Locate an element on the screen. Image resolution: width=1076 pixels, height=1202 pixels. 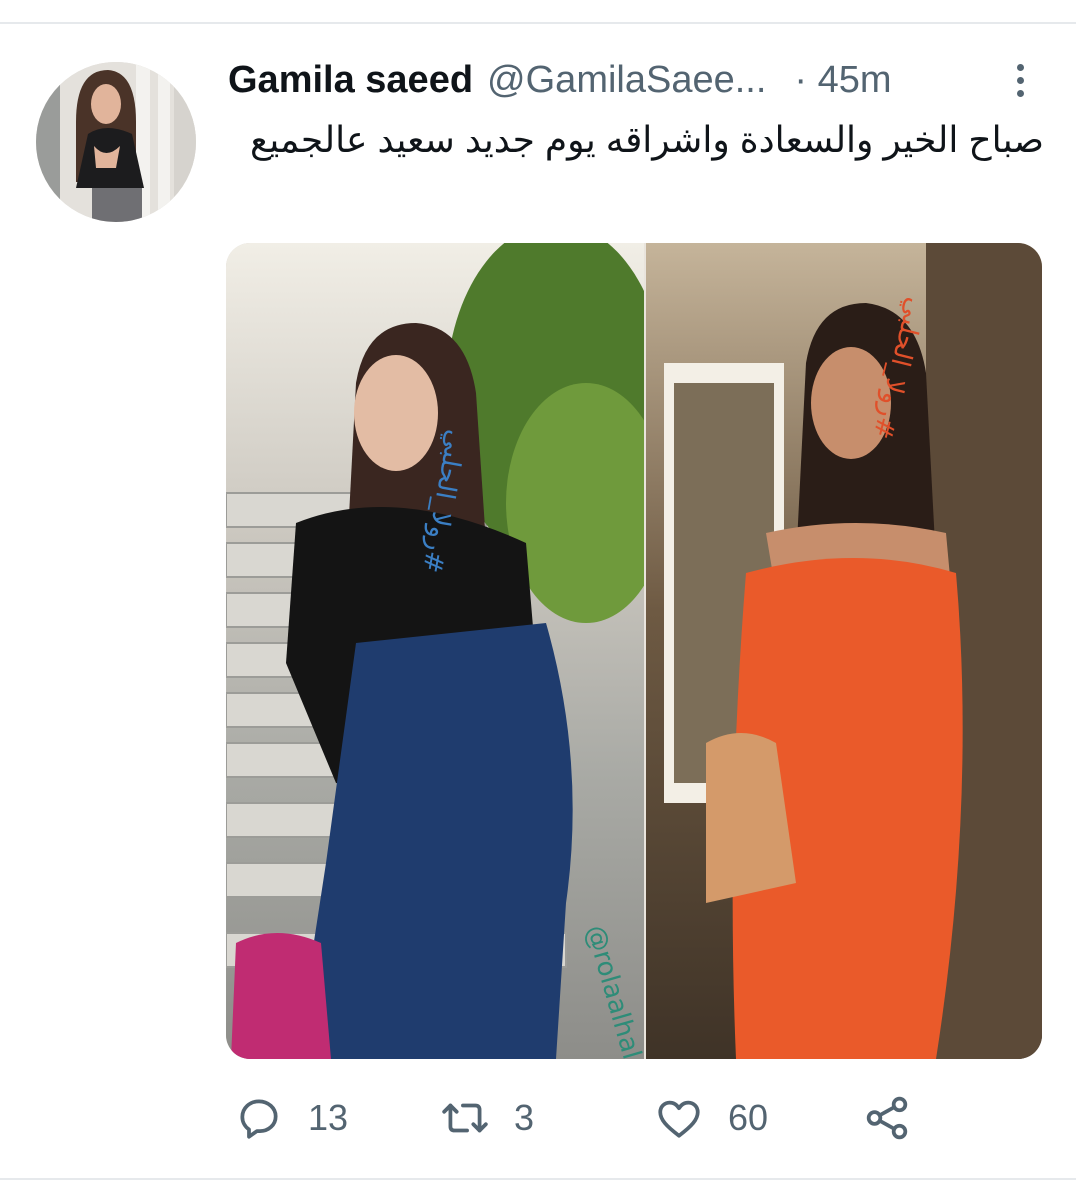
tweet-header: Gamila saeed @GamilaSaee... · 45m is located at coordinates (638, 80).